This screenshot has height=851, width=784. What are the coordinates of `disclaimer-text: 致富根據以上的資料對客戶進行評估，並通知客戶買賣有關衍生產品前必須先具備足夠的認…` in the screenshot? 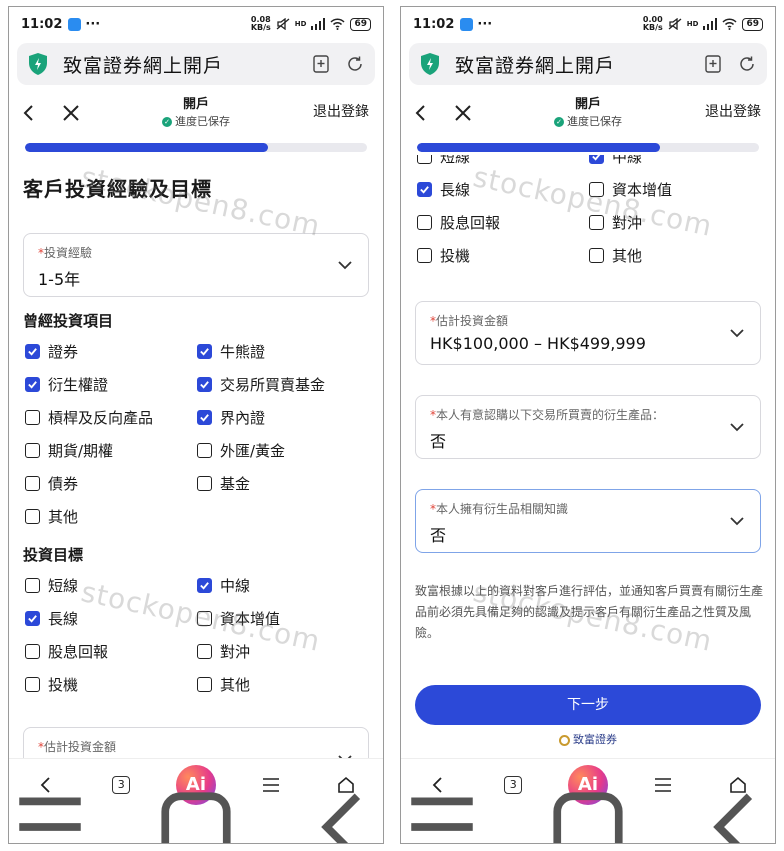 It's located at (589, 612).